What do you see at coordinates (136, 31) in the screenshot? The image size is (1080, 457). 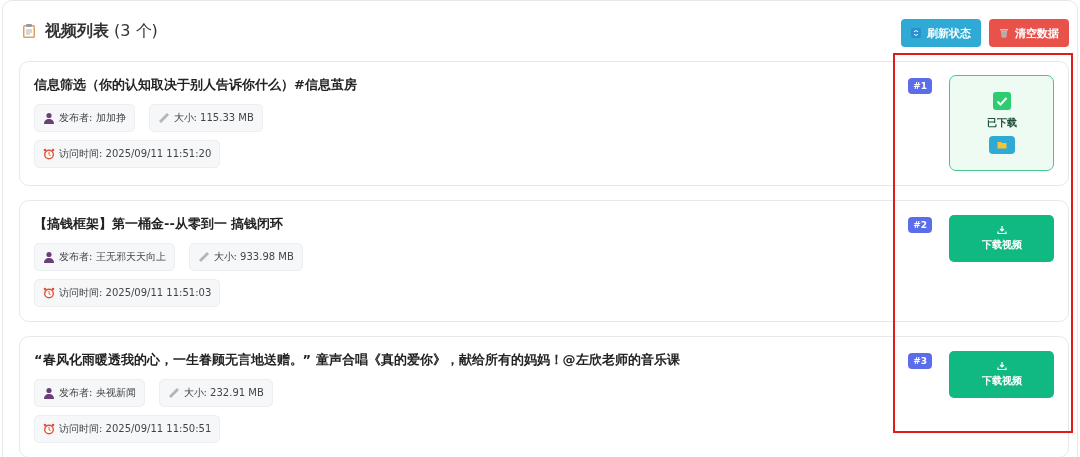 I see `video-count: (3 个)` at bounding box center [136, 31].